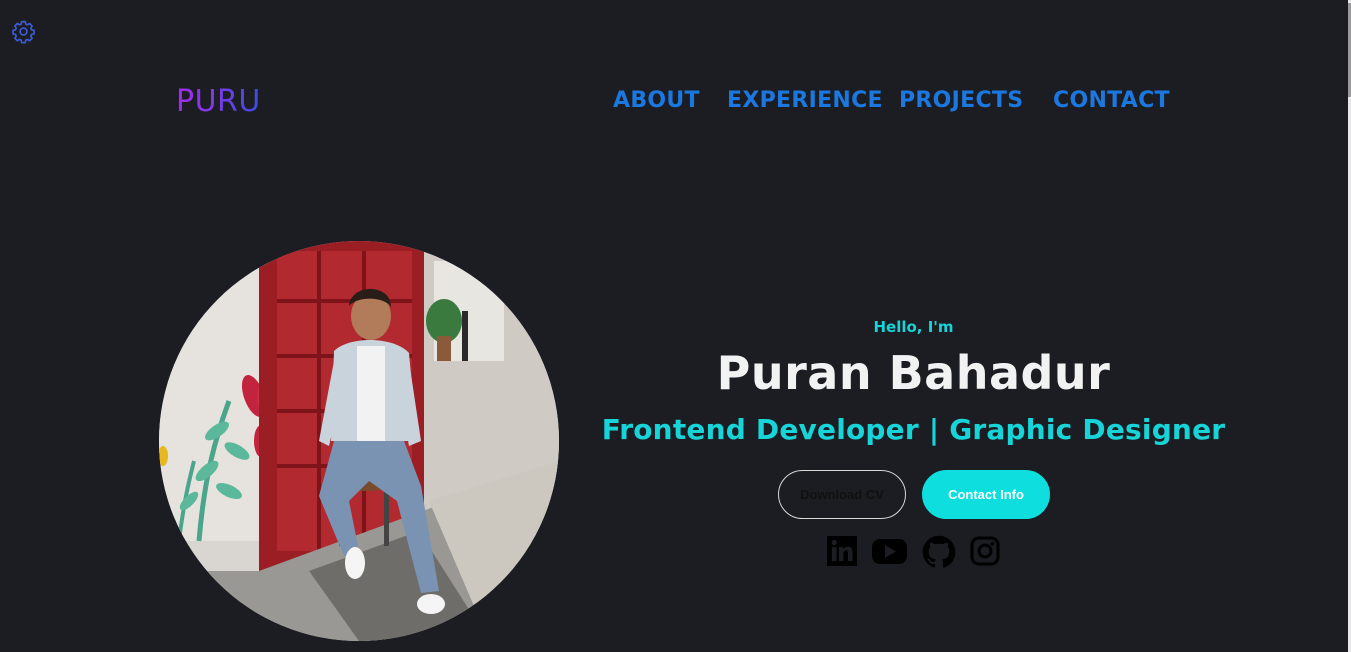 The height and width of the screenshot is (652, 1351). Describe the element at coordinates (986, 494) in the screenshot. I see `contact-info-button: Contact Info` at that location.